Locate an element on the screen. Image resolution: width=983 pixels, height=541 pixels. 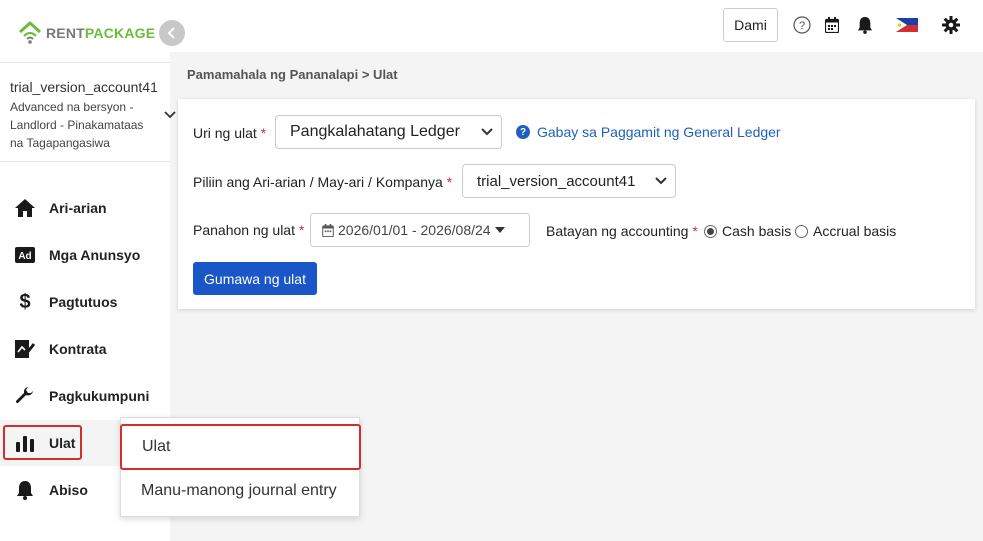
generate-report-button: Gumawa ng ulat is located at coordinates (255, 278).